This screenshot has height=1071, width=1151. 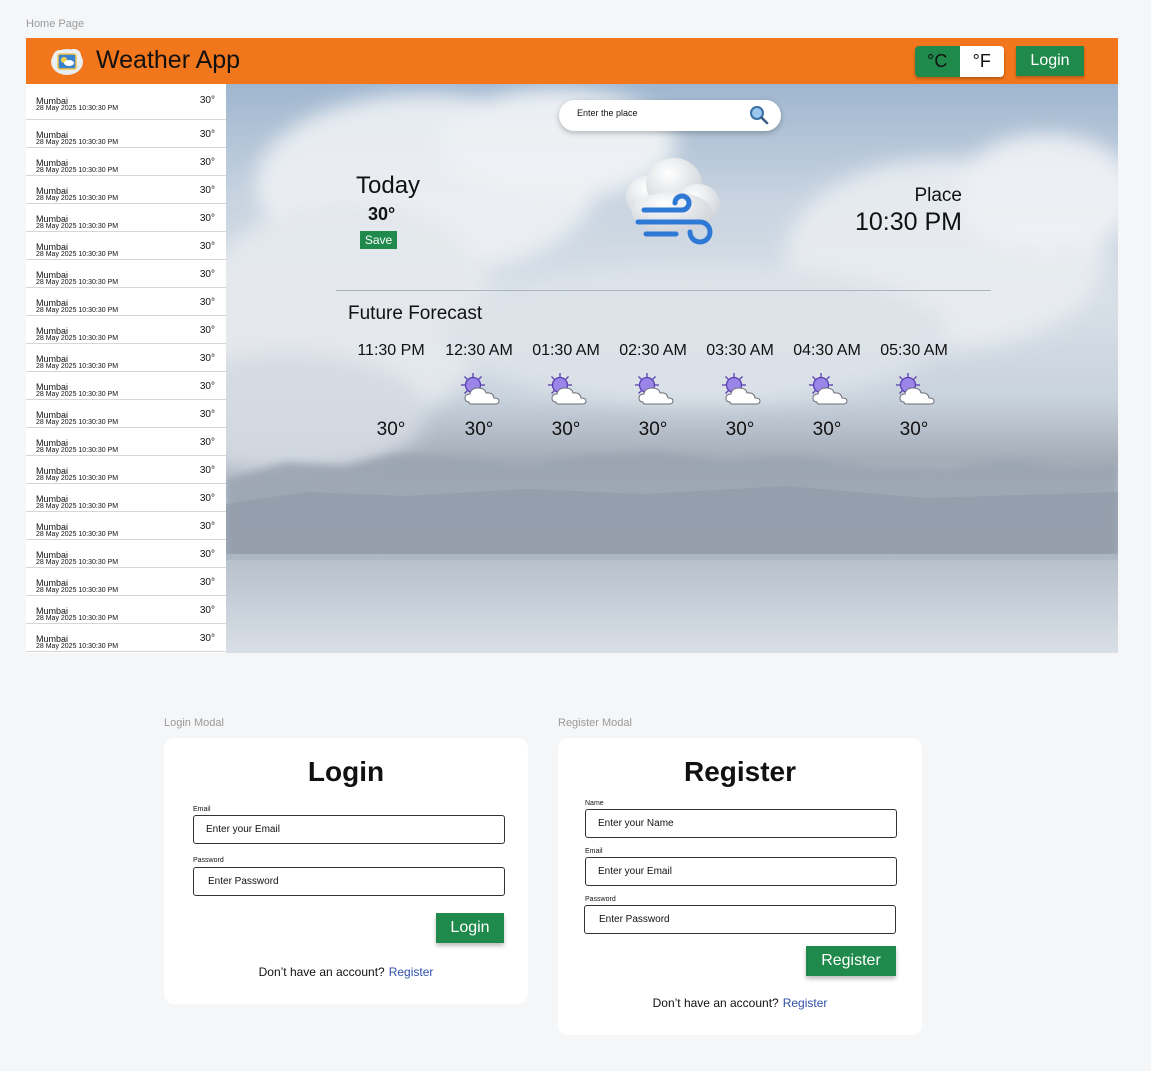 I want to click on search-input, so click(x=662, y=113).